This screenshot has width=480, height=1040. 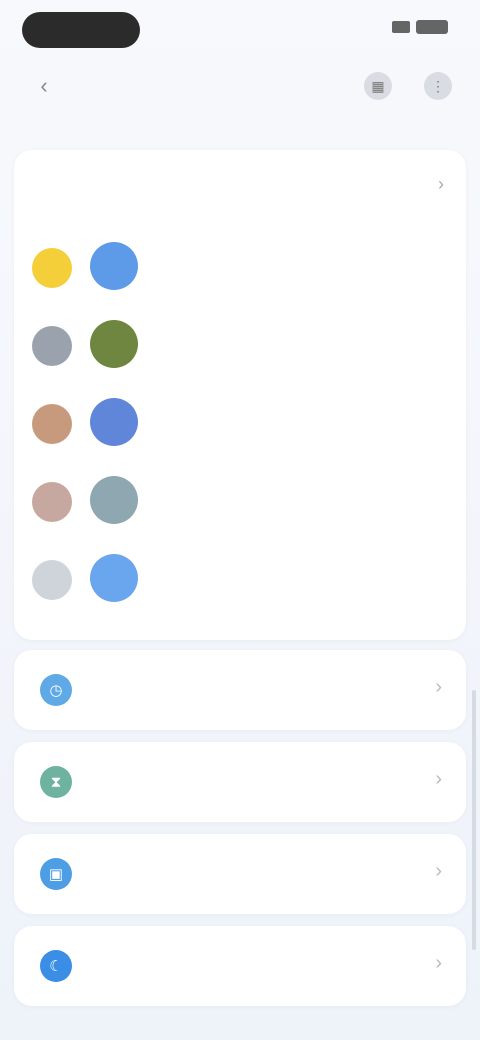 I want to click on back-icon: ‹, so click(x=44, y=86).